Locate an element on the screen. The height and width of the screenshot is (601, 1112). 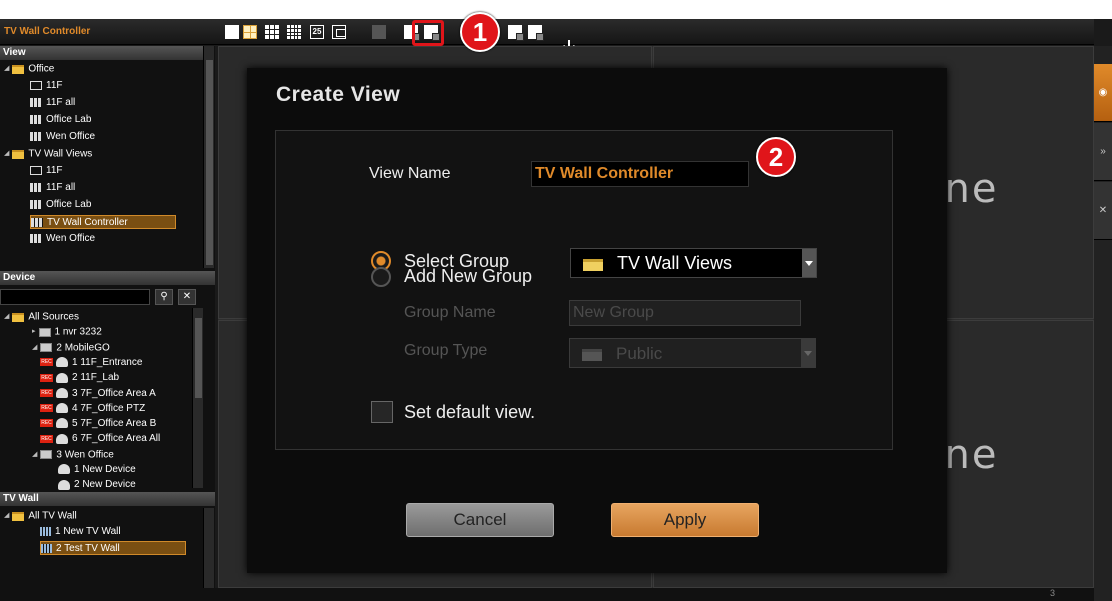
highlight-box is located at coordinates (428, 33).